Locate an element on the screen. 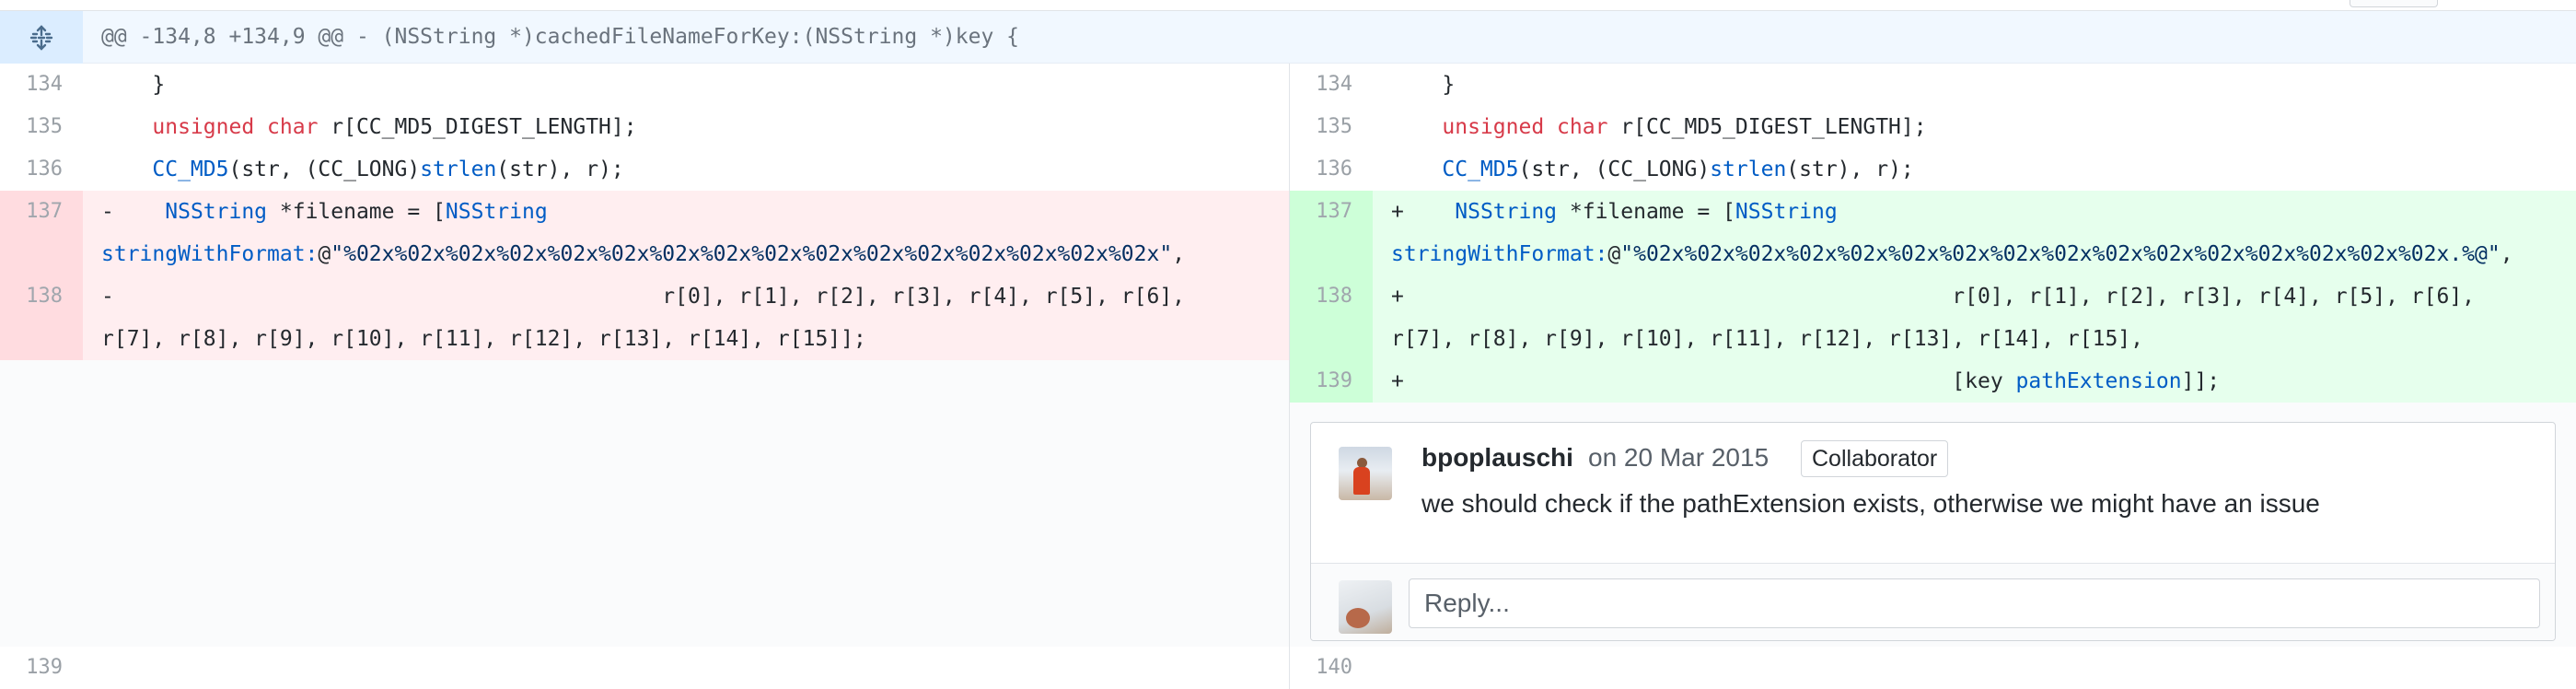  unfold-icon is located at coordinates (41, 38).